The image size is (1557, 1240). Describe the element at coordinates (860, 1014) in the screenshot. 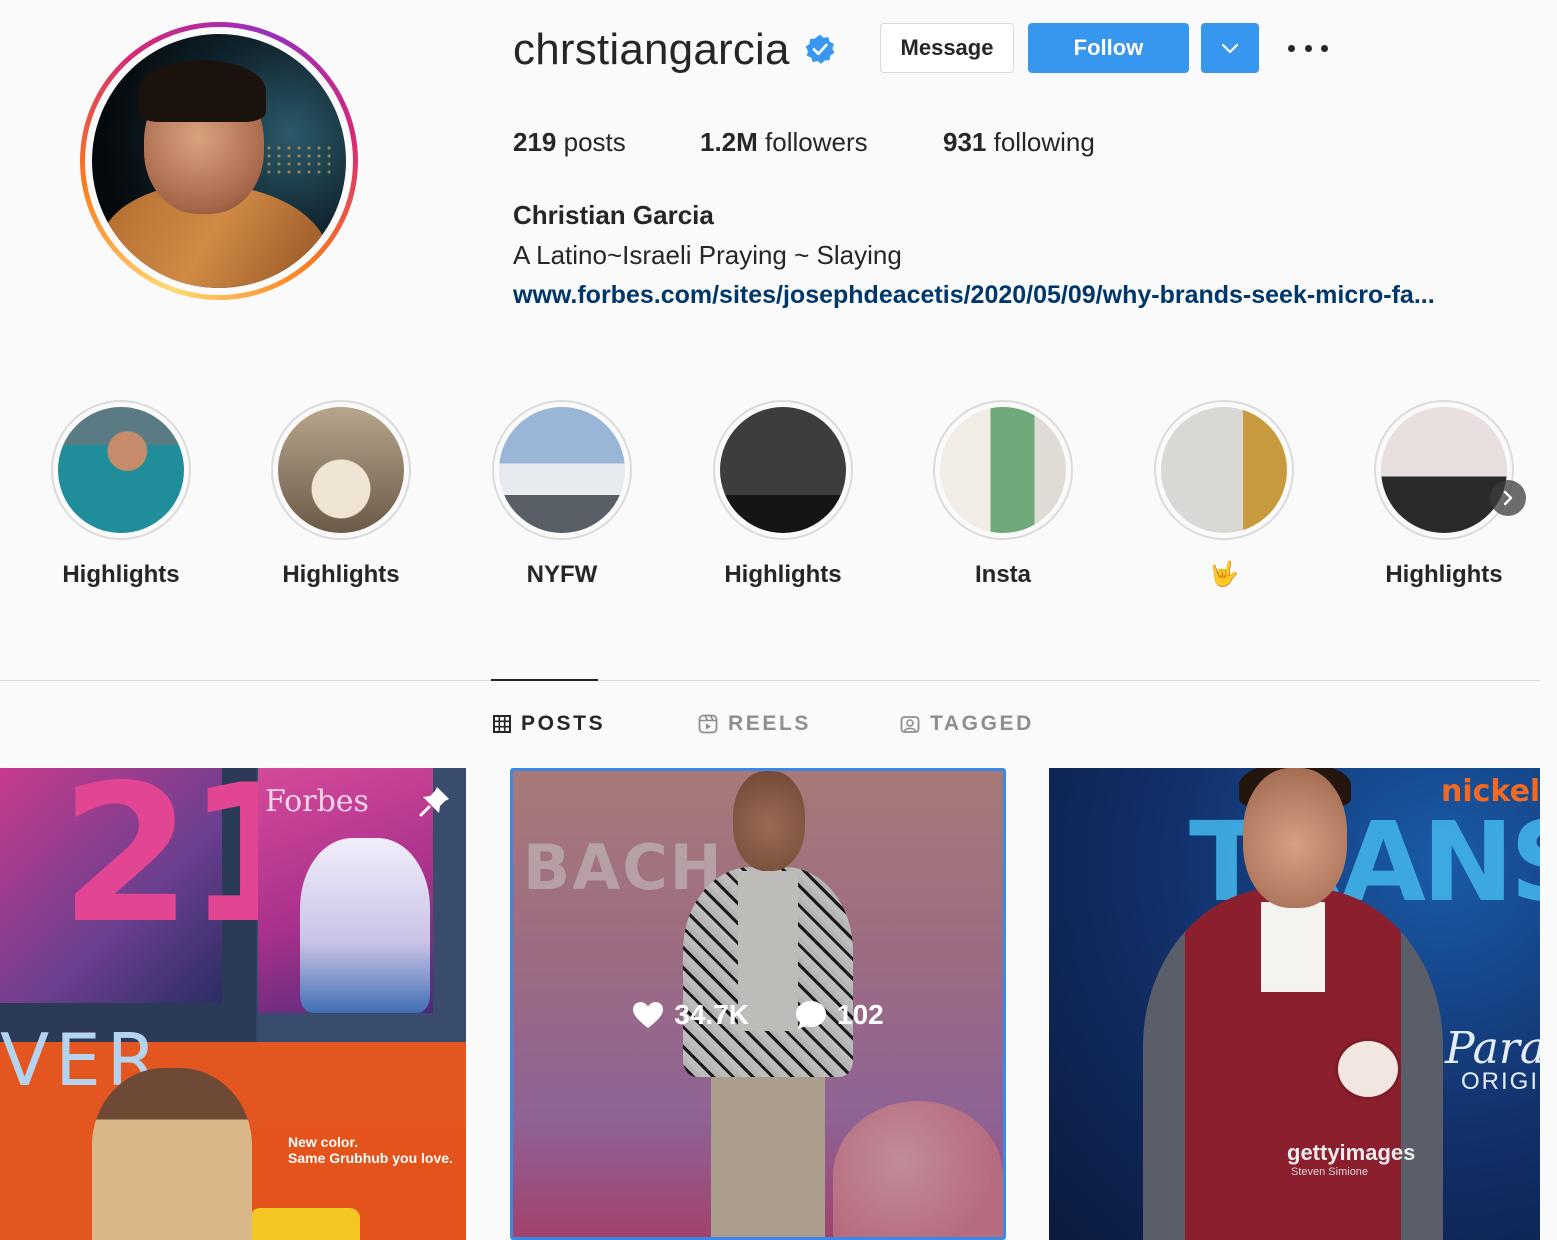

I see `comments-count: 102` at that location.